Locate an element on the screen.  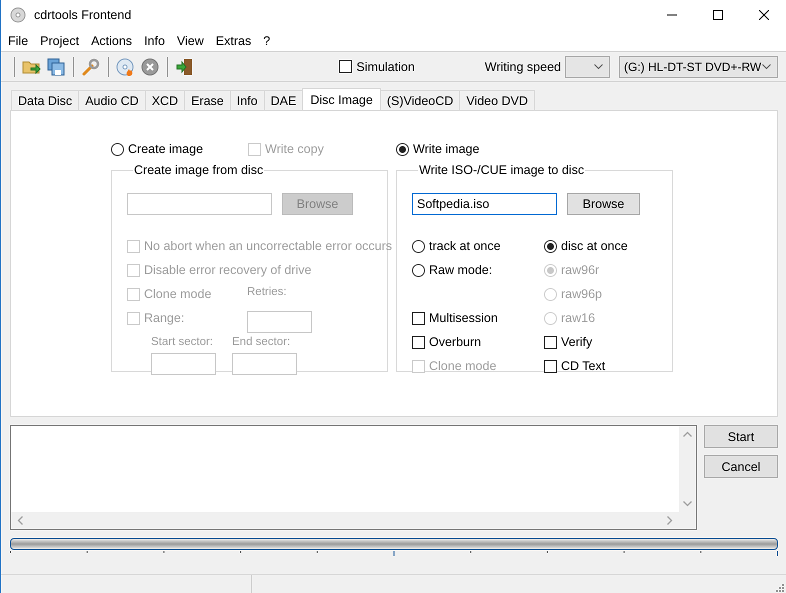
tab: Disc Image is located at coordinates (341, 99).